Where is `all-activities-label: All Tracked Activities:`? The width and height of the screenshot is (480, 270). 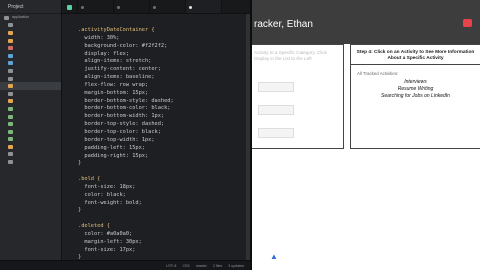 all-activities-label: All Tracked Activities: is located at coordinates (378, 73).